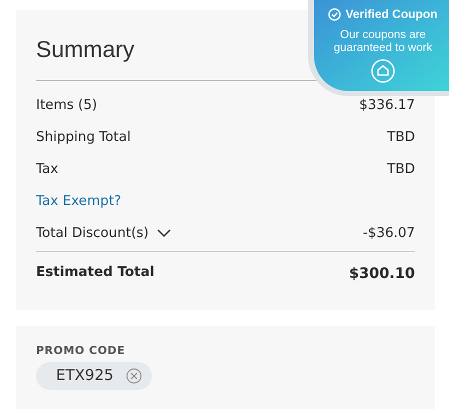 Image resolution: width=449 pixels, height=409 pixels. I want to click on discount-value: -$36.07, so click(388, 233).